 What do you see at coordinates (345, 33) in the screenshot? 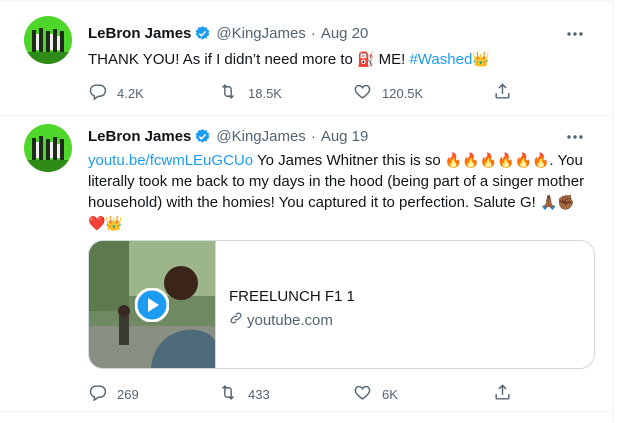
I see `tweet-date: Aug 20` at bounding box center [345, 33].